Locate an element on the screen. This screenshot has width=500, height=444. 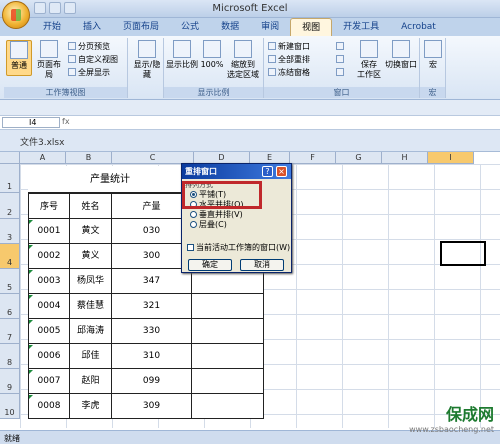
table-cell: 309 is located at coordinates (152, 406).